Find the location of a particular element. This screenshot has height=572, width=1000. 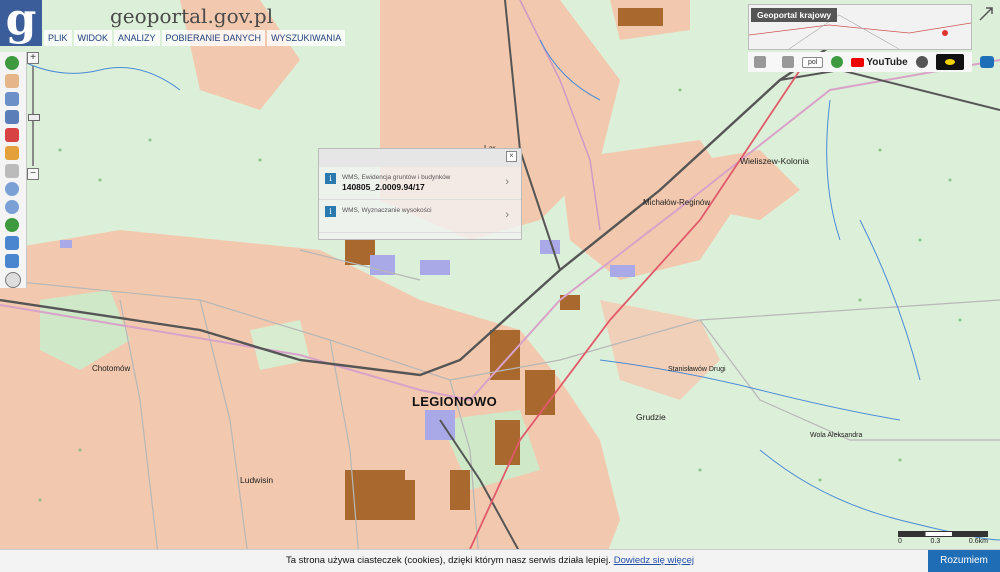

language-select: pol is located at coordinates (813, 62).